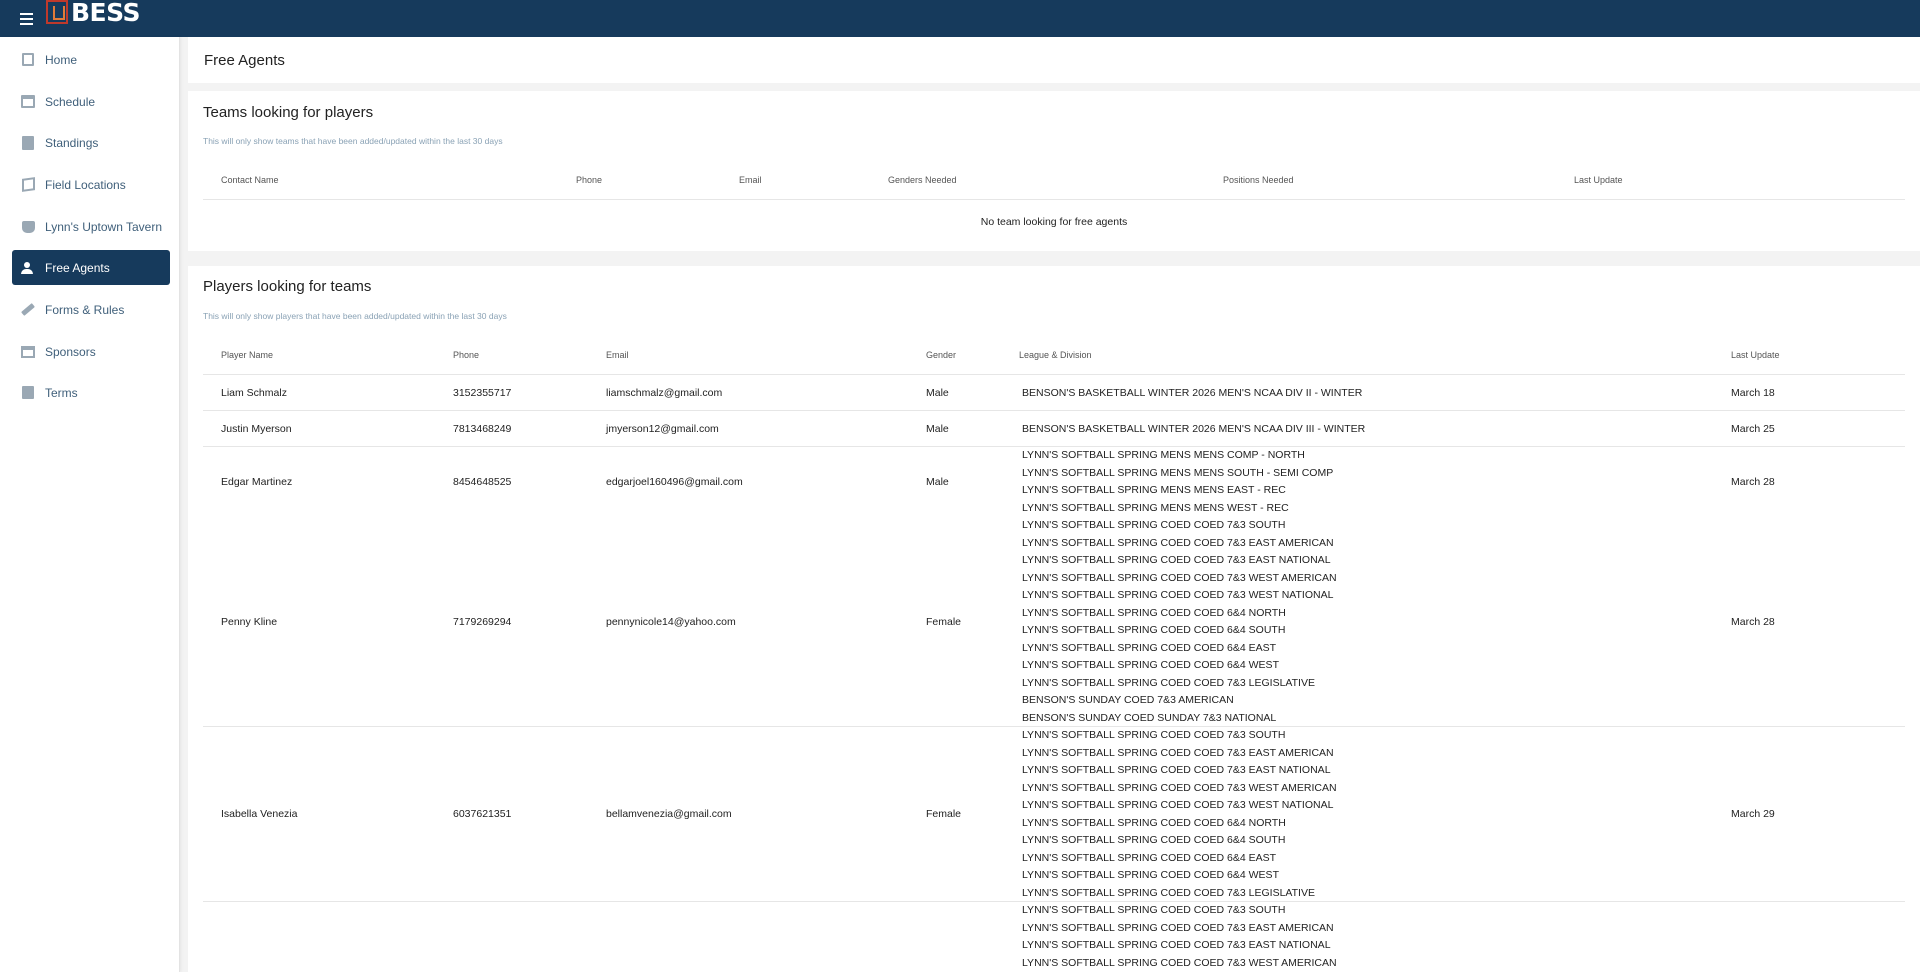 The height and width of the screenshot is (972, 1920). What do you see at coordinates (28, 60) in the screenshot?
I see `copy-icon` at bounding box center [28, 60].